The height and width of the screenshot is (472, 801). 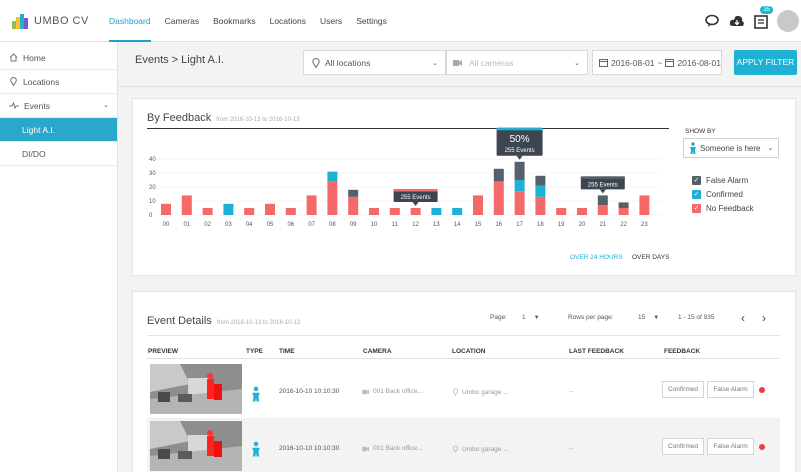 What do you see at coordinates (374, 225) in the screenshot?
I see `x-tick-label: 10` at bounding box center [374, 225].